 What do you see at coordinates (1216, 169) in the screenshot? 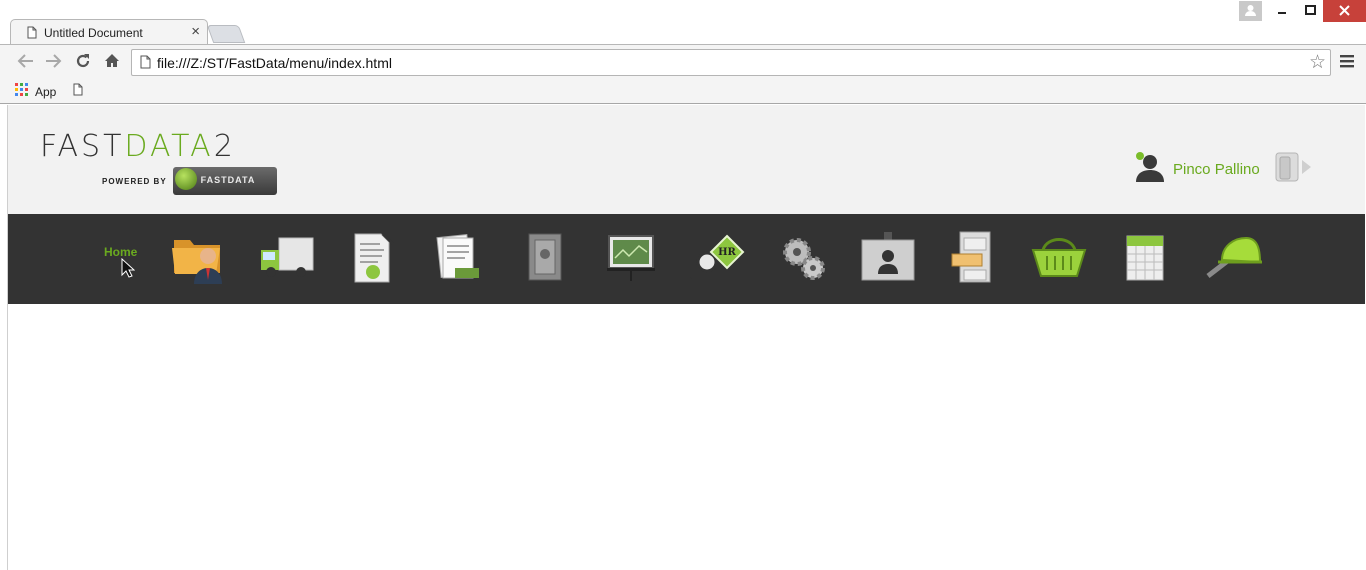
I see `user-name: Pinco Pallino` at bounding box center [1216, 169].